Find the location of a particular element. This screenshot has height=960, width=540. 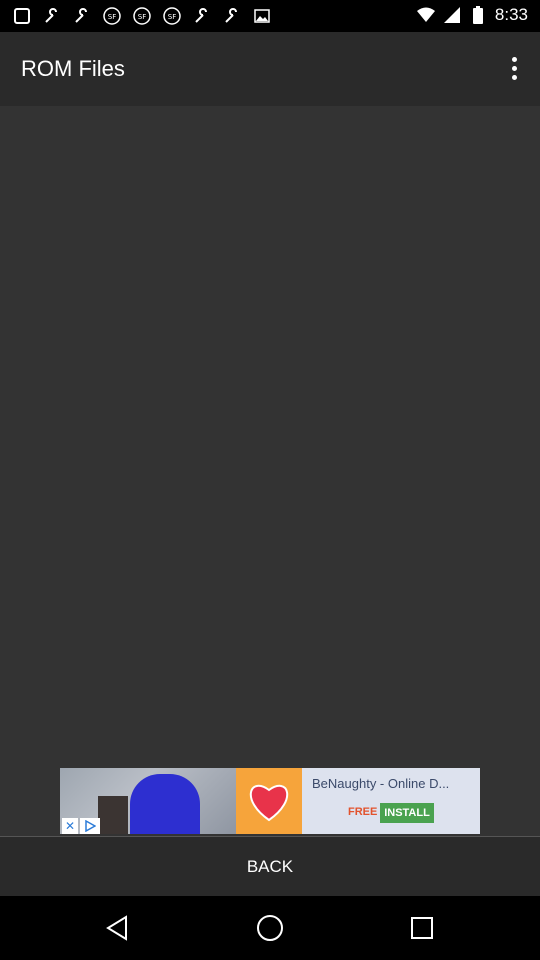

navigation-bar is located at coordinates (270, 928).